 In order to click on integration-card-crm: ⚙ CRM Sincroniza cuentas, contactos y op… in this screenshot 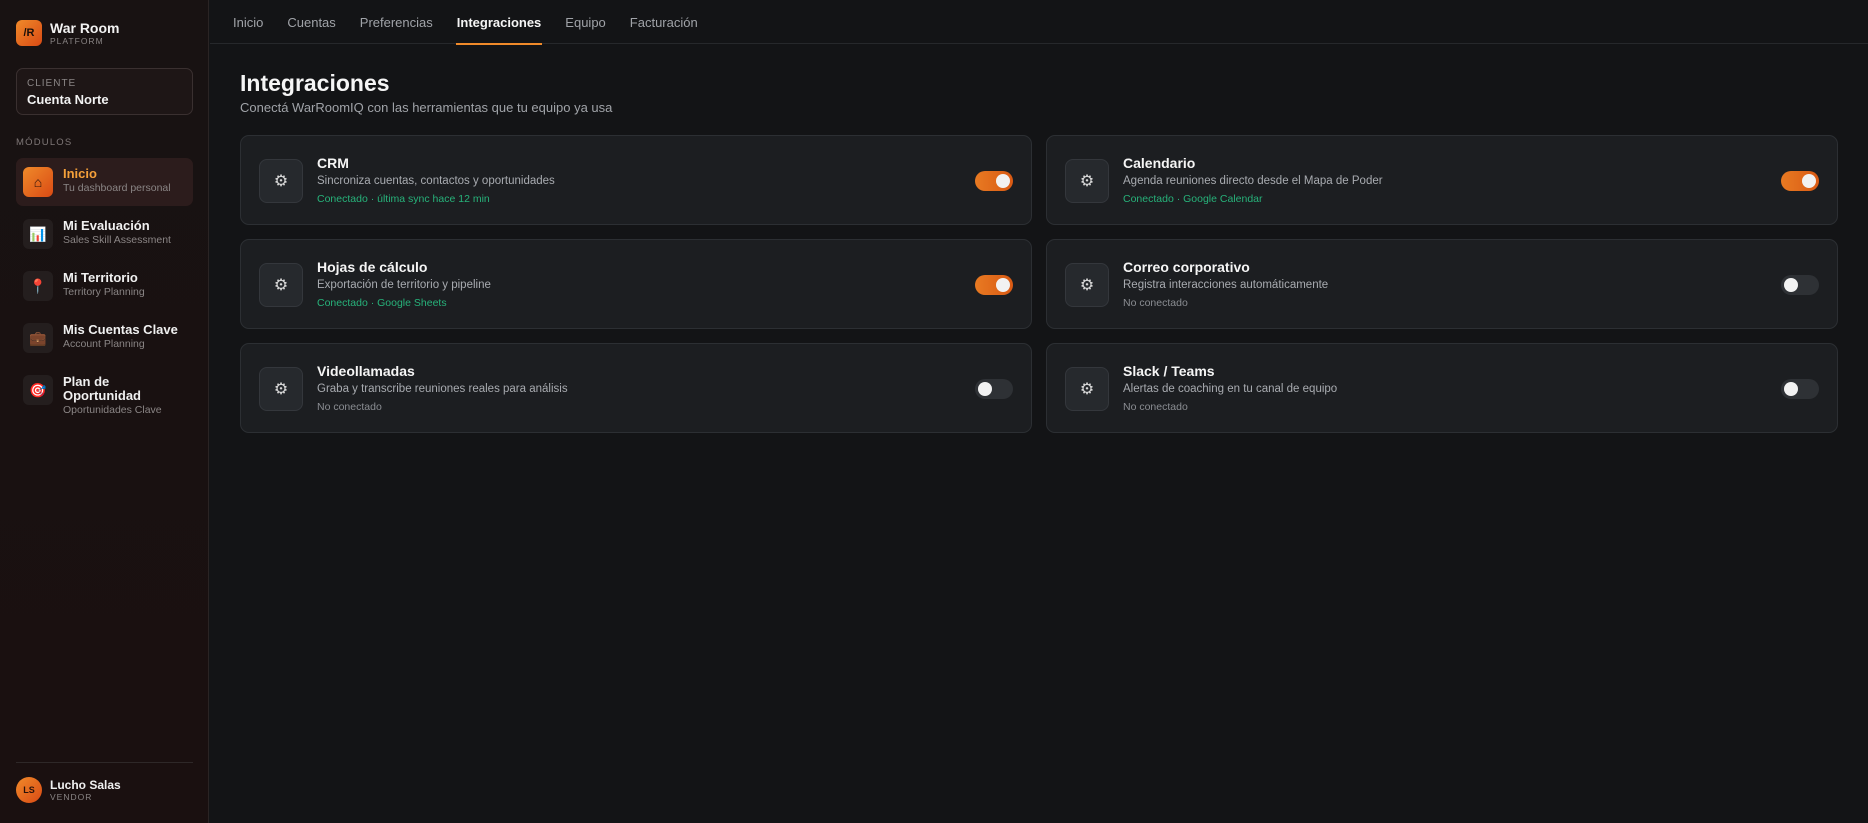, I will do `click(636, 180)`.